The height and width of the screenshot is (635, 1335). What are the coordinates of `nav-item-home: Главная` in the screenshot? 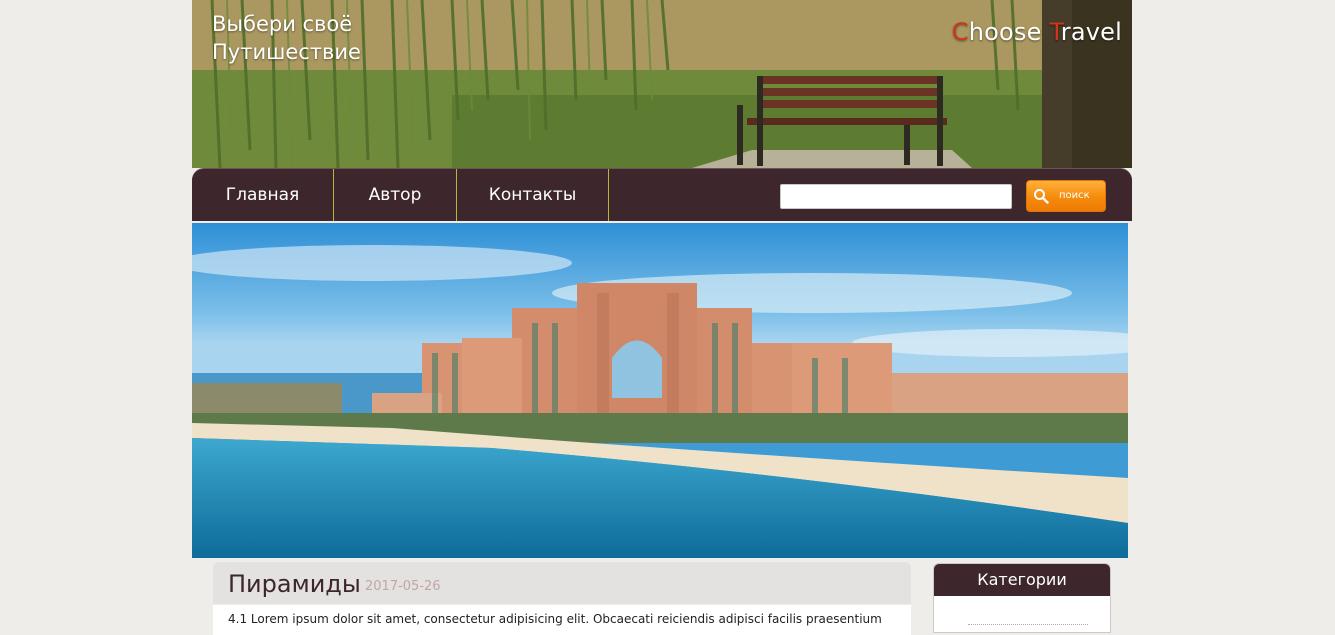 It's located at (263, 195).